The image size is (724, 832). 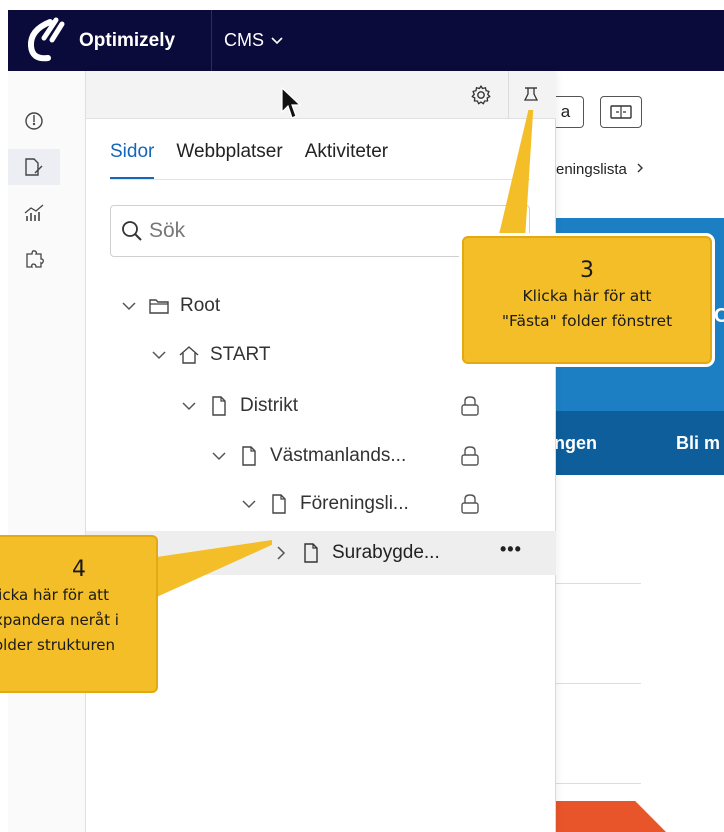 I want to click on settings-button, so click(x=481, y=95).